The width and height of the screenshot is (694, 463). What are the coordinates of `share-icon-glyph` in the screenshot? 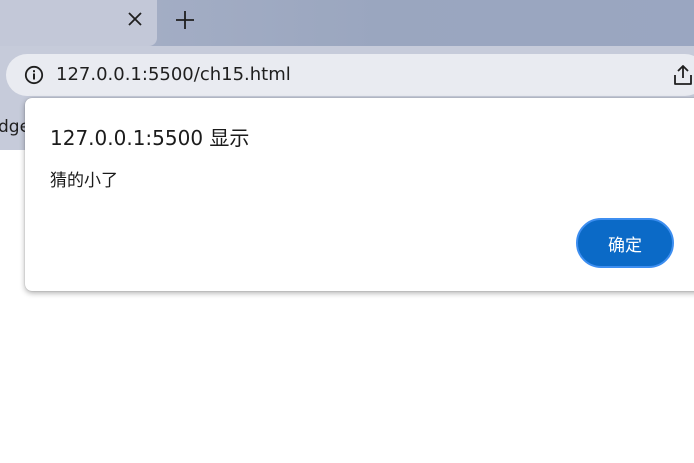 It's located at (683, 75).